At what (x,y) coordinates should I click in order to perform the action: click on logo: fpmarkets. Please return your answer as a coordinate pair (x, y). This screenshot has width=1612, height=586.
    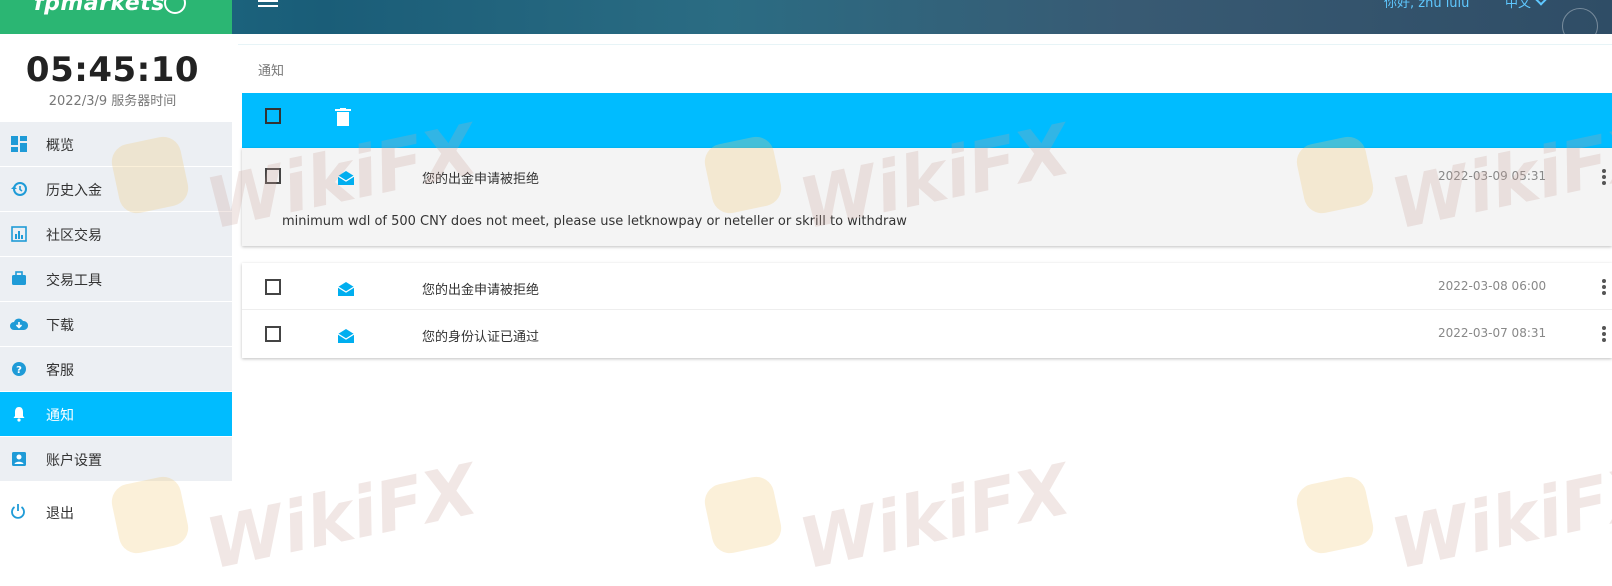
    Looking at the image, I should click on (99, 8).